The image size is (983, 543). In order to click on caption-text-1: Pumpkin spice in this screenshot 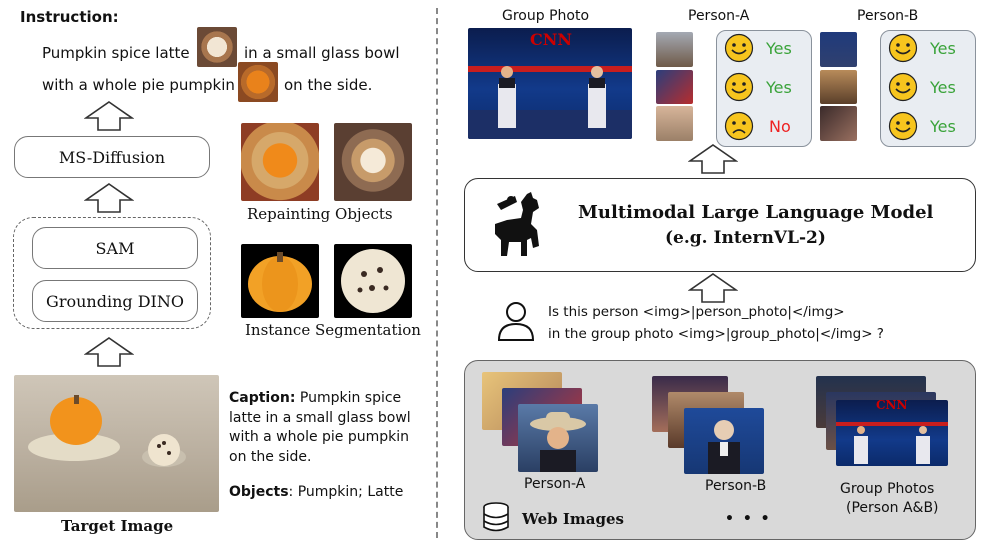, I will do `click(350, 398)`.